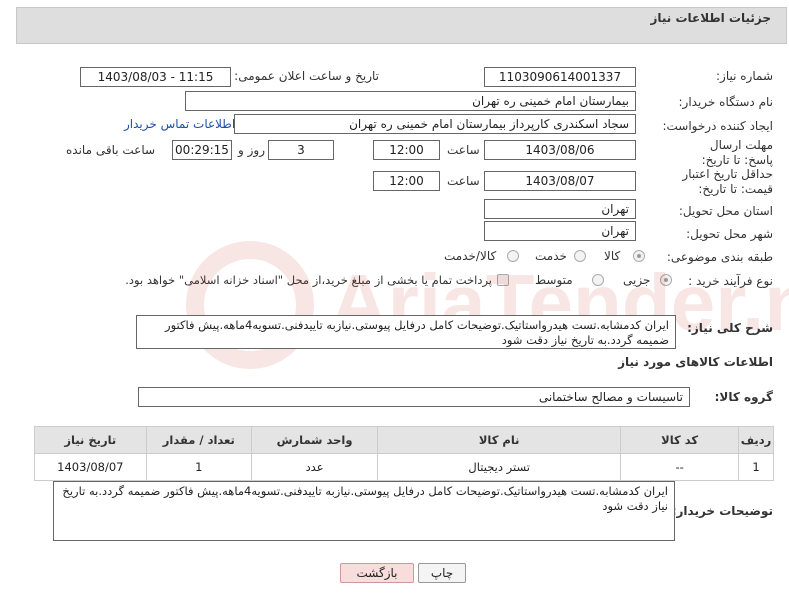  What do you see at coordinates (737, 152) in the screenshot?
I see `deadline-label: مهلت ارسال پاسخ: تا تاریخ:` at bounding box center [737, 152].